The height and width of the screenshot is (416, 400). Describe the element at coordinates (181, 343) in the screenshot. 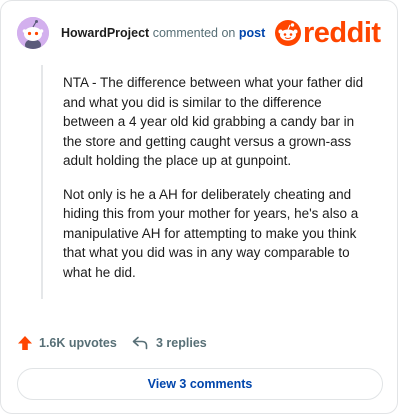

I see `replies-count: 3 replies` at that location.